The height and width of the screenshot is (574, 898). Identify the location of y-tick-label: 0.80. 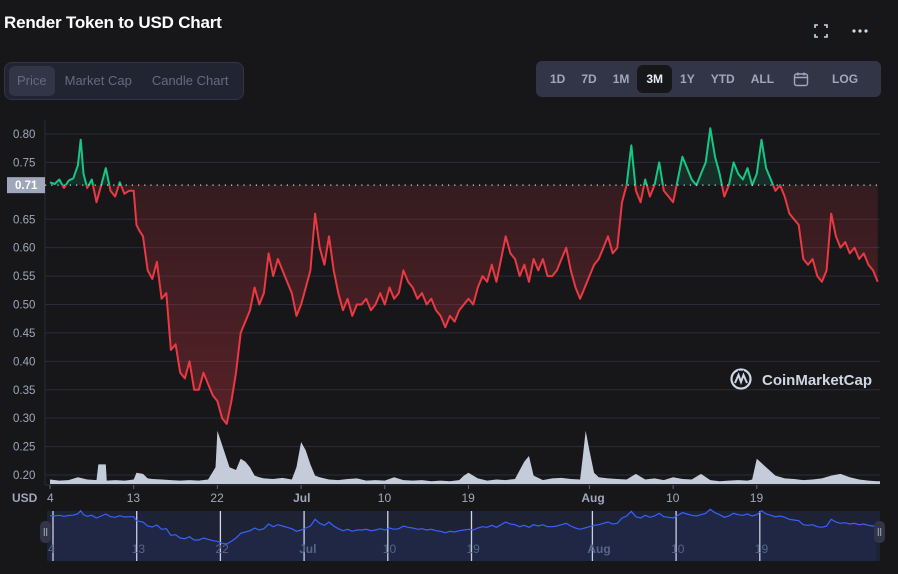
(24, 135).